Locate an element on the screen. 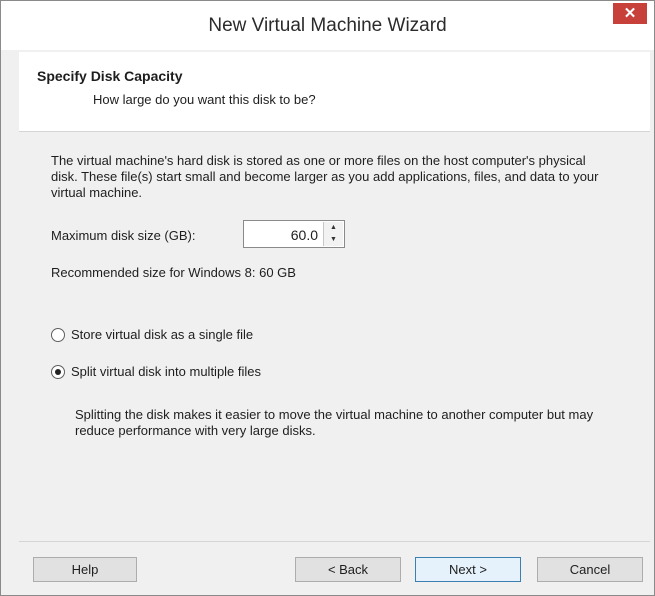 The image size is (655, 596). max-disk-size-label: Maximum disk size (GB): is located at coordinates (123, 235).